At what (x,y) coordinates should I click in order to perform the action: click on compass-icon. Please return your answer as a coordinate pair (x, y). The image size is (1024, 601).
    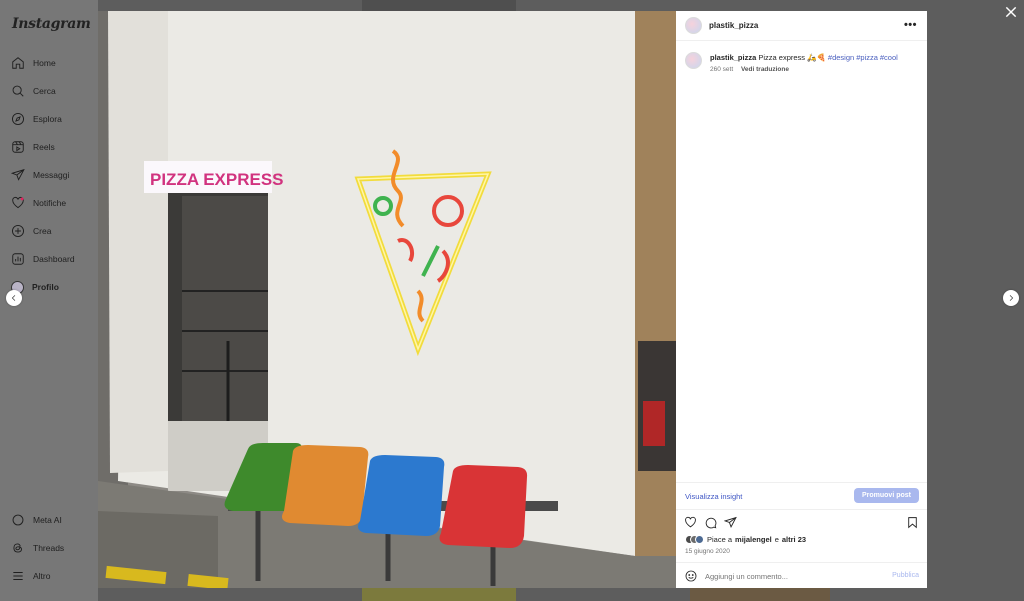
    Looking at the image, I should click on (18, 119).